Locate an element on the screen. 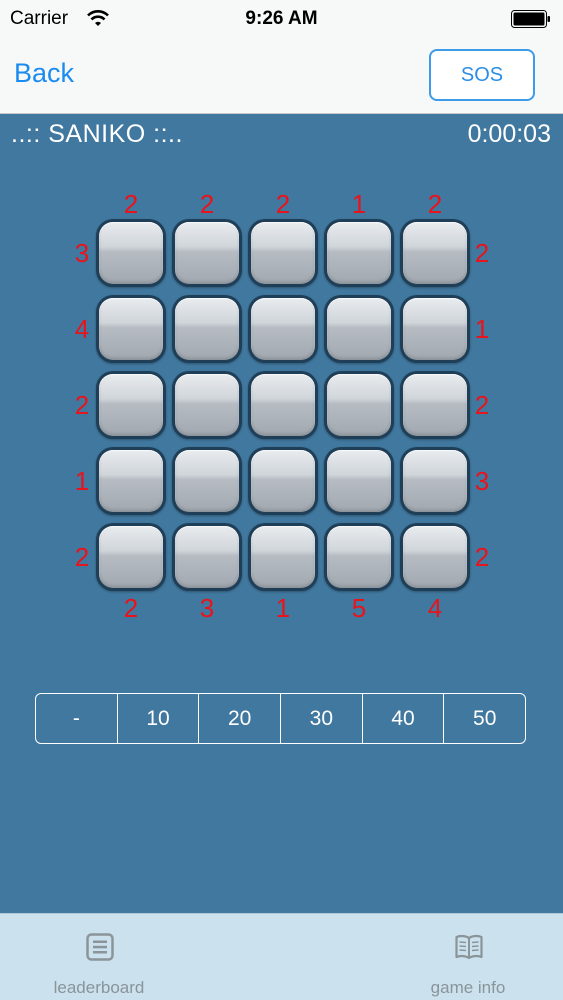 Image resolution: width=563 pixels, height=1000 pixels. clue-left: 1 is located at coordinates (82, 481).